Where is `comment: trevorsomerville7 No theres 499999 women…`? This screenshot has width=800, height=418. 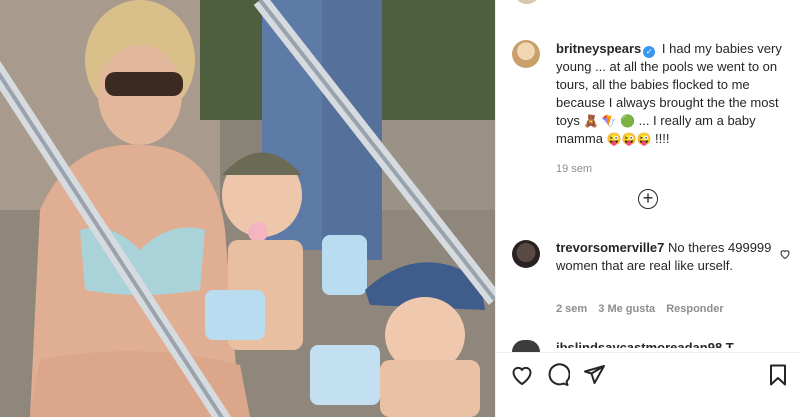
comment: trevorsomerville7 No theres 499999 women… is located at coordinates (666, 257).